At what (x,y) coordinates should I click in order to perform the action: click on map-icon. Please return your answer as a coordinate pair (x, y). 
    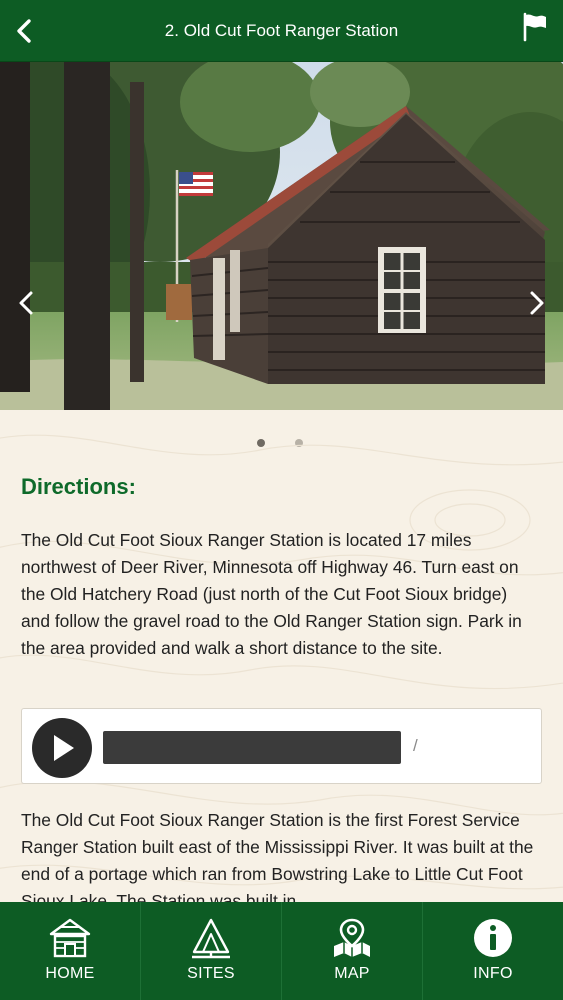
    Looking at the image, I should click on (352, 937).